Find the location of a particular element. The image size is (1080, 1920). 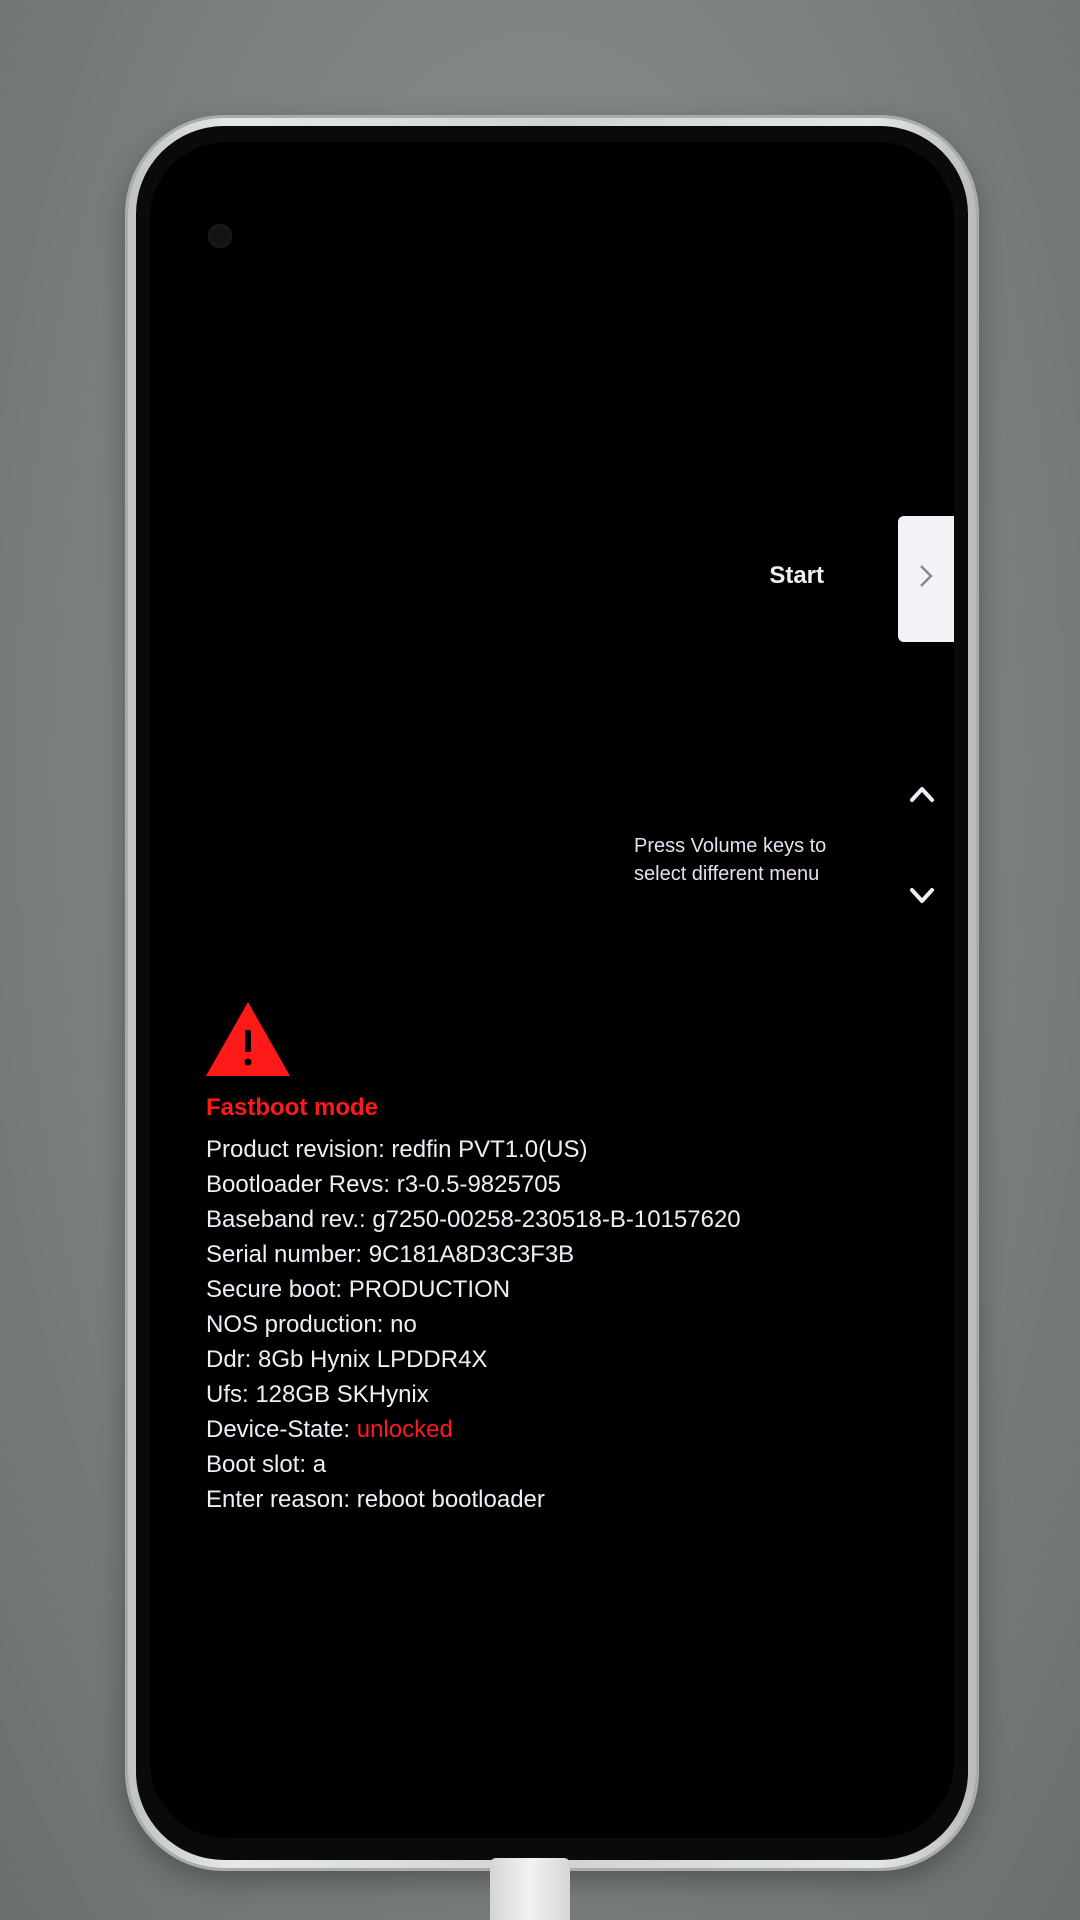

secure-boot: Secure boot: PRODUCTION is located at coordinates (358, 1289).